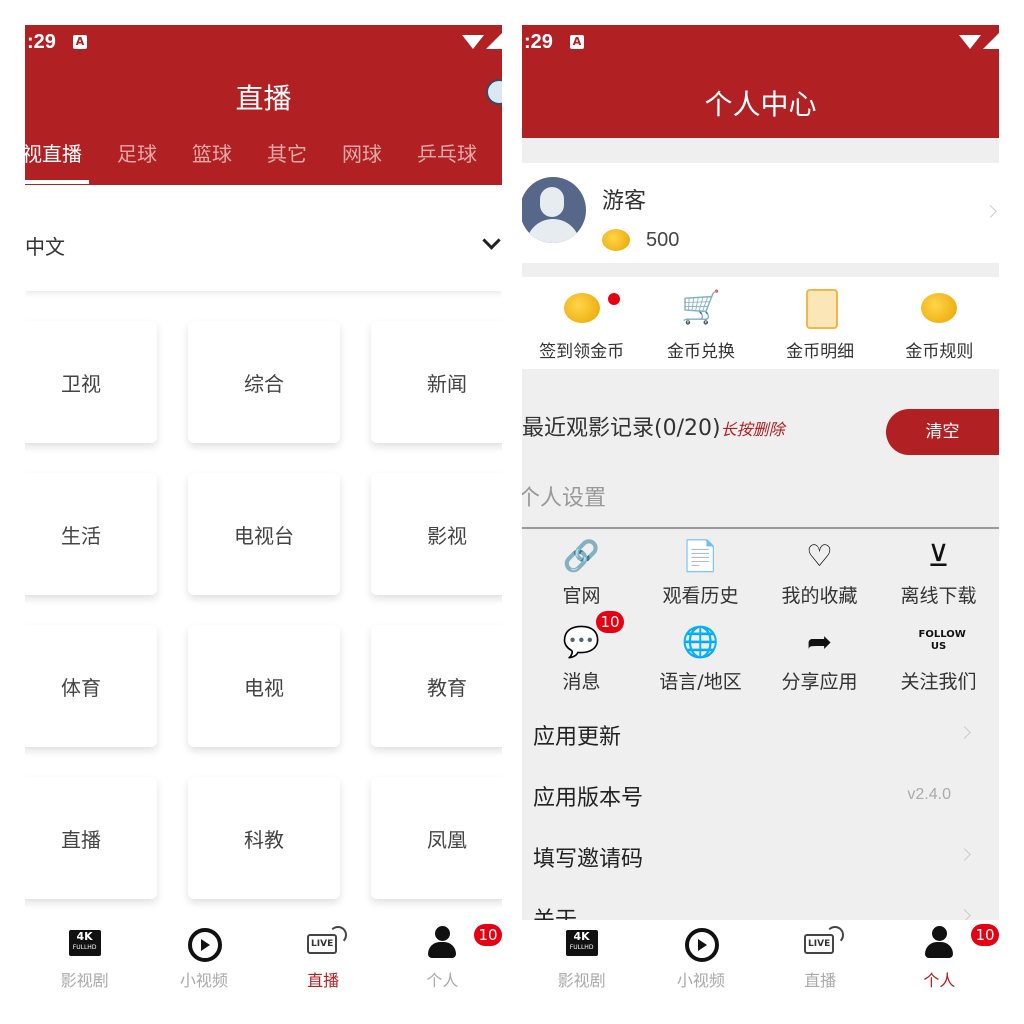 Image resolution: width=1024 pixels, height=1024 pixels. Describe the element at coordinates (264, 382) in the screenshot. I see `category-card: 综合` at that location.